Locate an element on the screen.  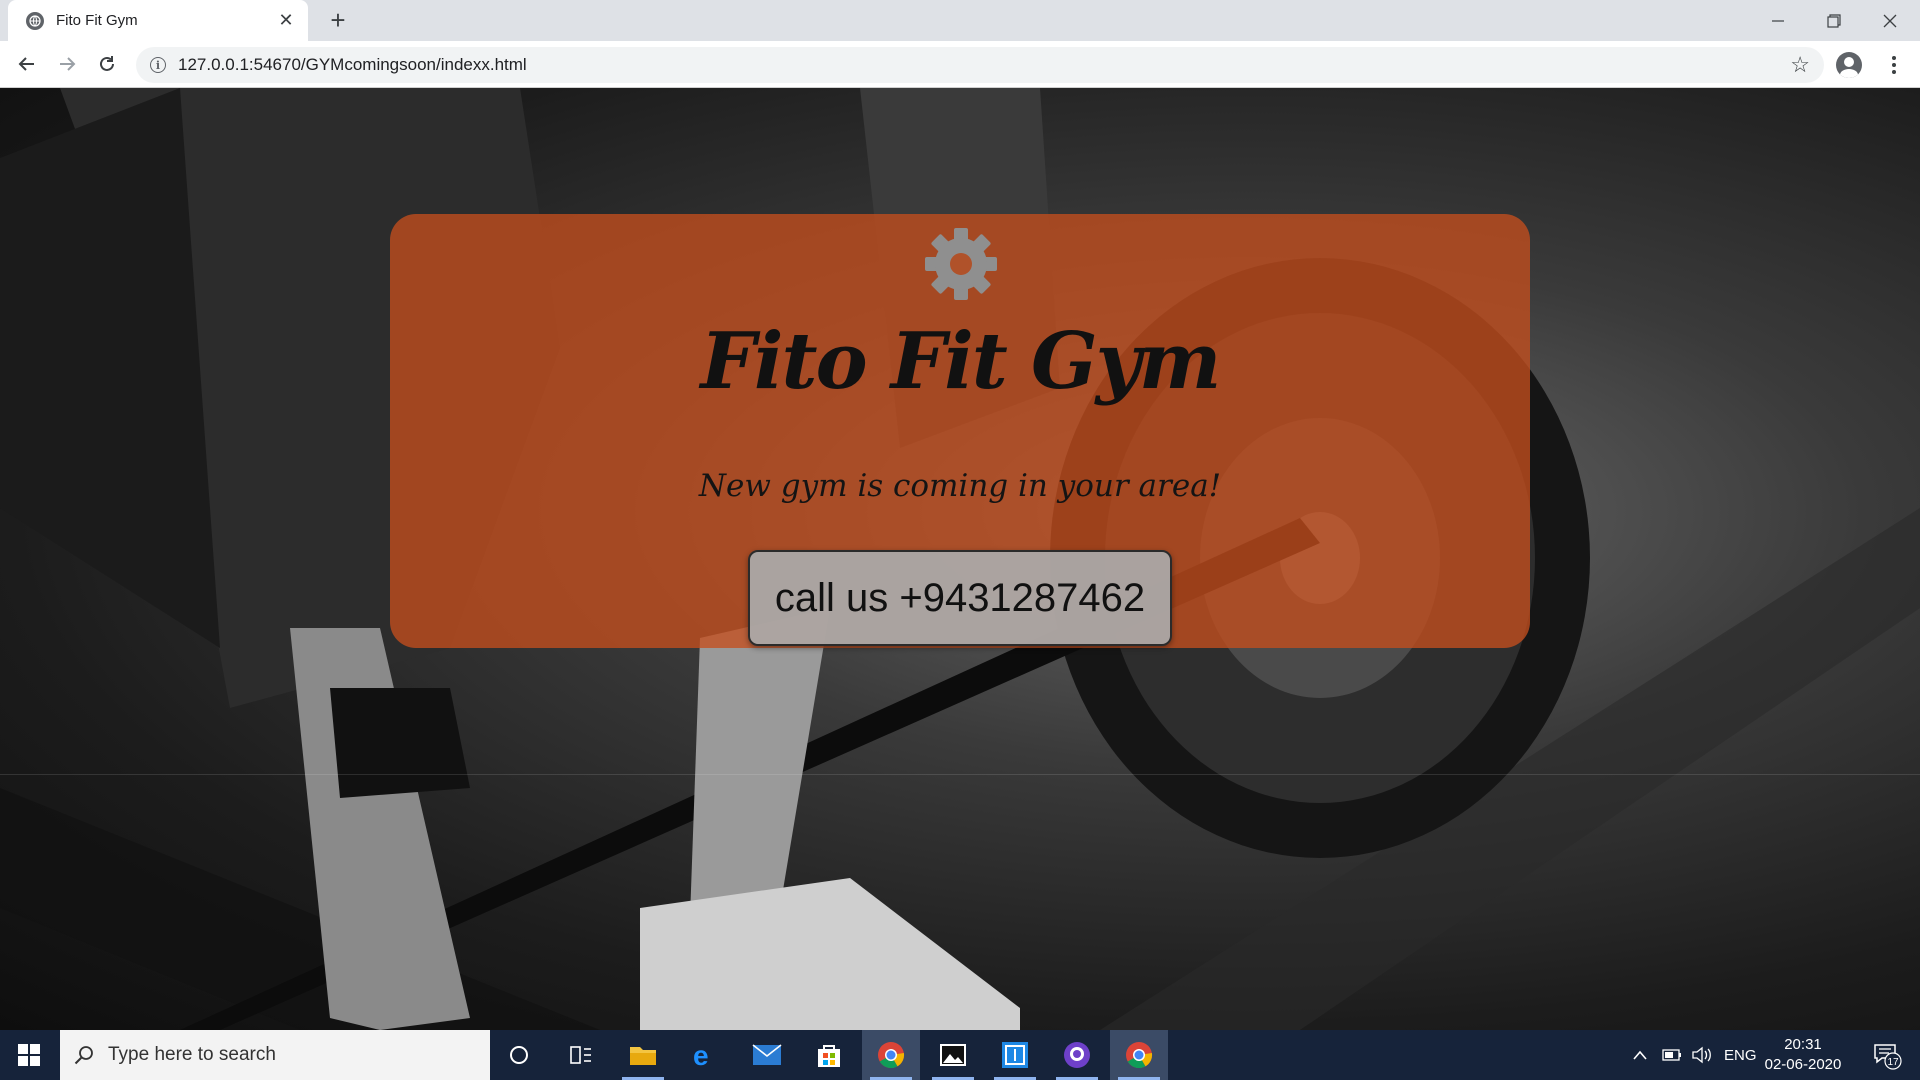
minimize-button is located at coordinates (1778, 20).